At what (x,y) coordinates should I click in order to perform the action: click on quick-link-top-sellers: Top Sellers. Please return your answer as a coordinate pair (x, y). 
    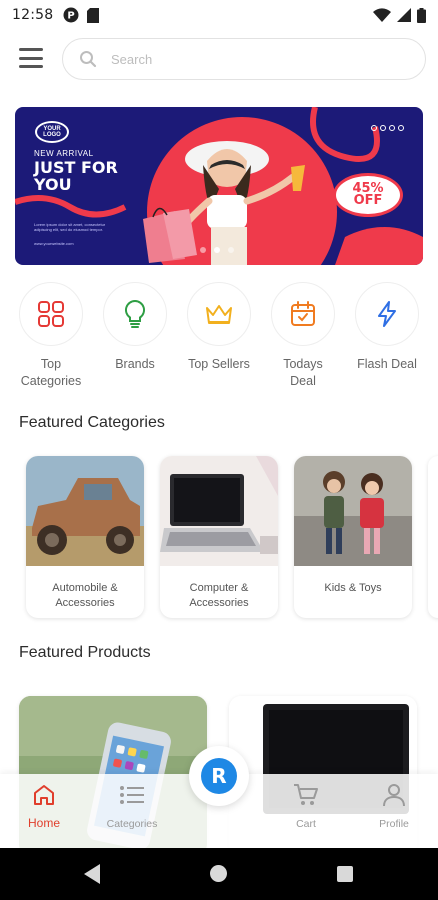
    Looking at the image, I should click on (219, 327).